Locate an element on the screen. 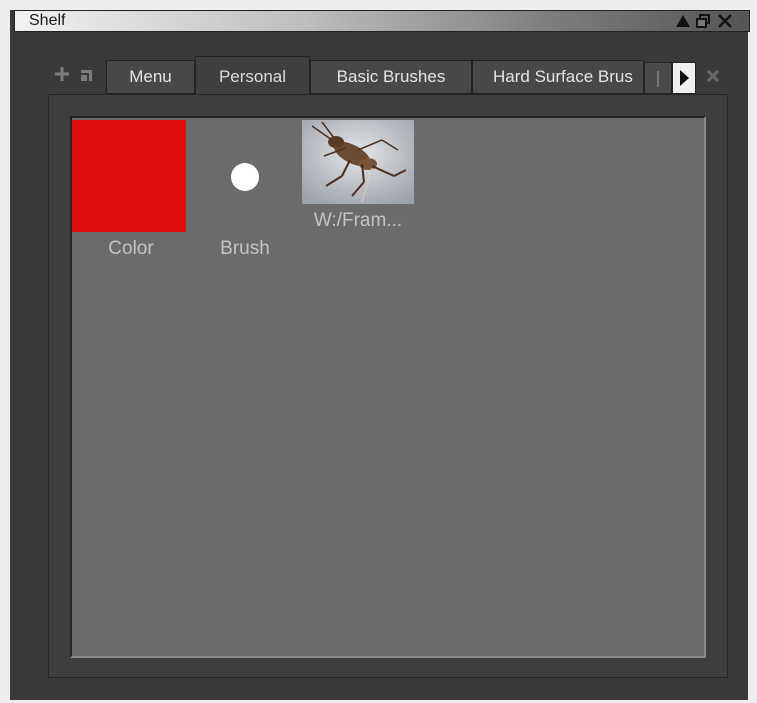 The height and width of the screenshot is (703, 757). panel-title: Shelf is located at coordinates (47, 20).